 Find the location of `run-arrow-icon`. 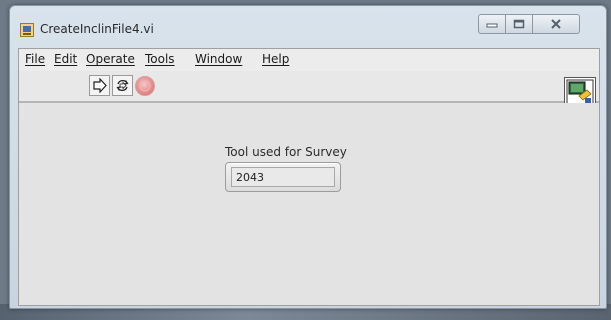

run-arrow-icon is located at coordinates (100, 85).